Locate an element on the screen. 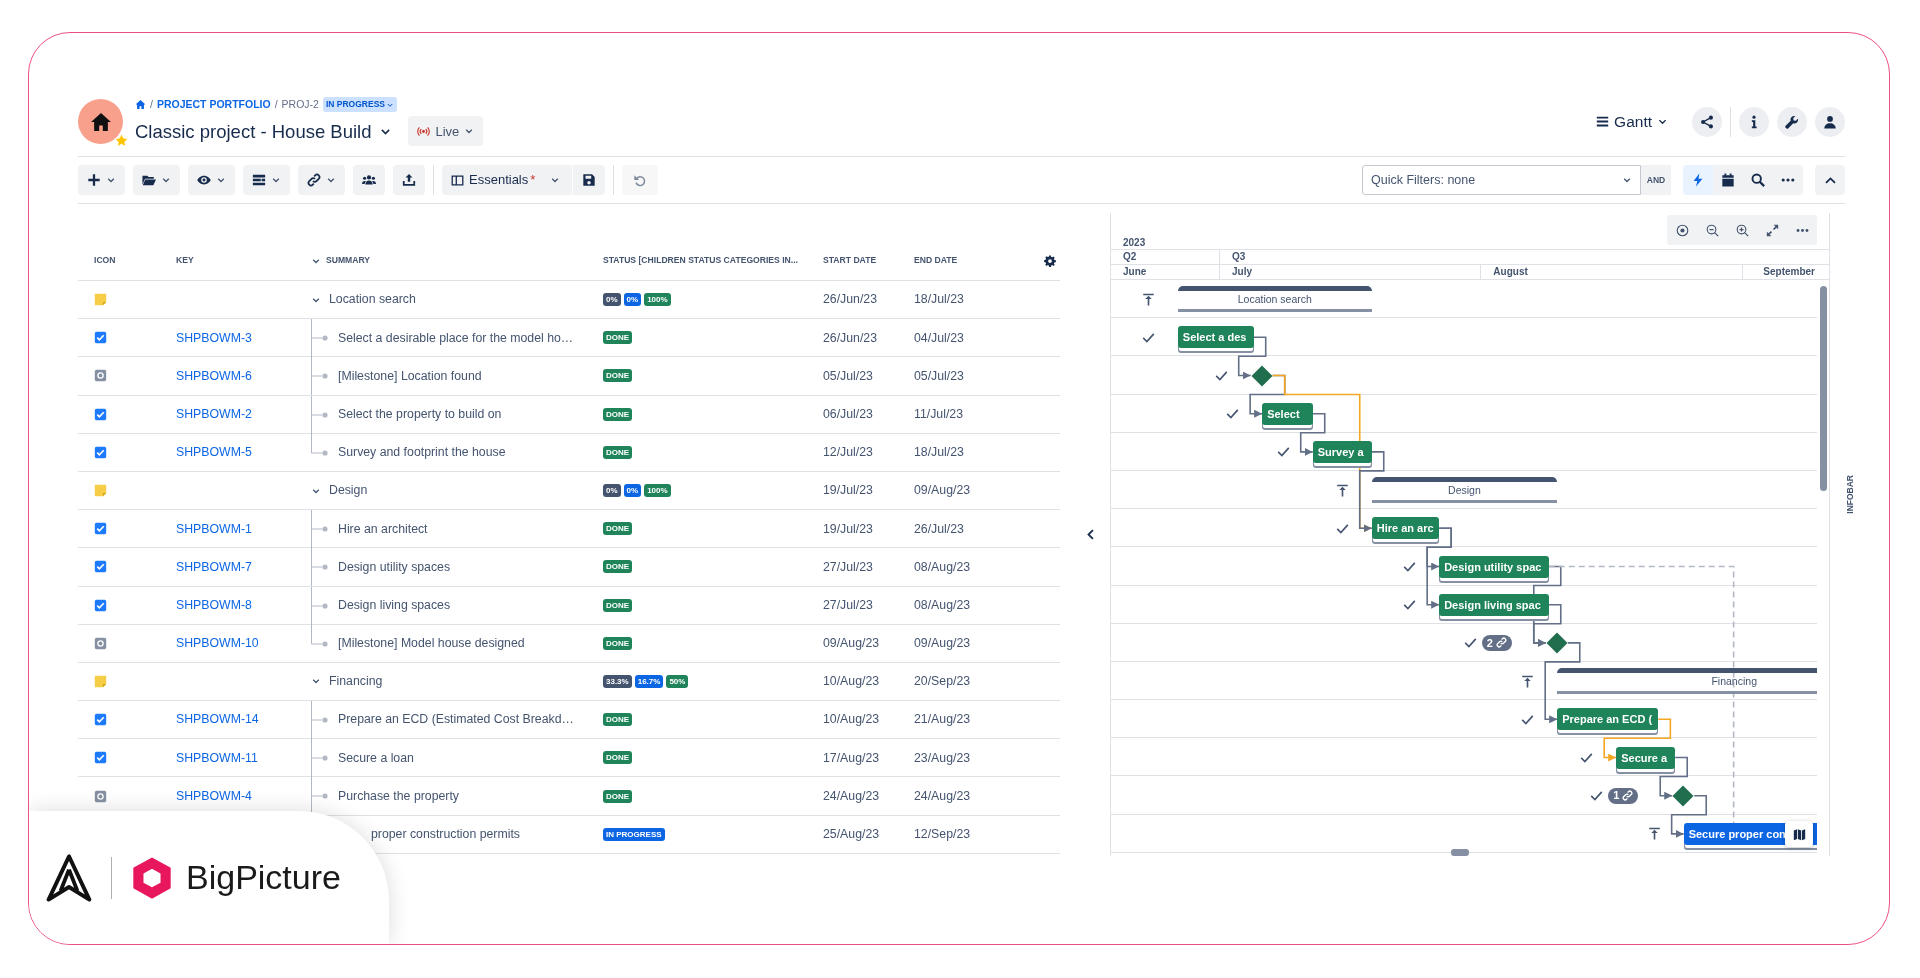  summary-bar: Design is located at coordinates (1464, 490).